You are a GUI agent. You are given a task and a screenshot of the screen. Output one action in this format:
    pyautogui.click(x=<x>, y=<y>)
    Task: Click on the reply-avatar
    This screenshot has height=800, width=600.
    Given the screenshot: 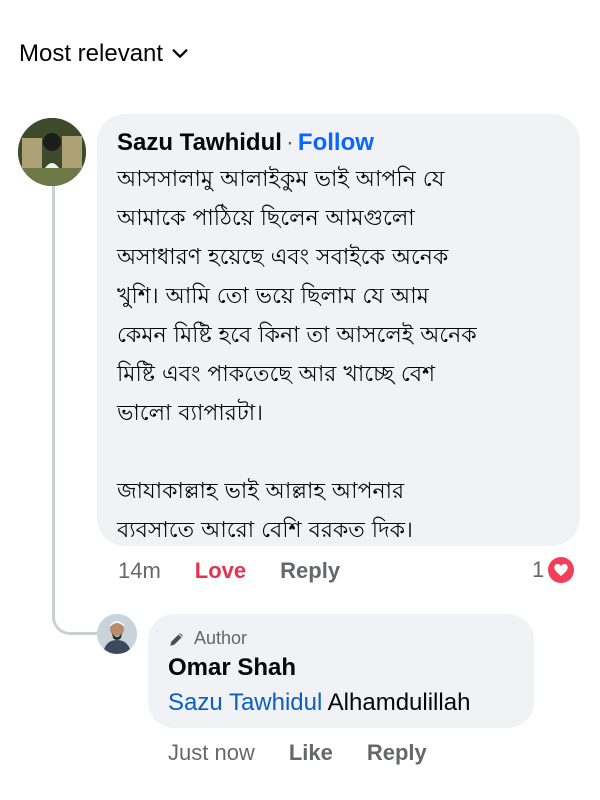 What is the action you would take?
    pyautogui.click(x=117, y=634)
    